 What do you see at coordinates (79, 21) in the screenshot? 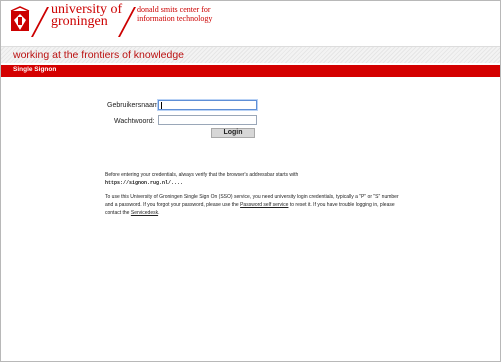
I see `university-line2: groningen` at bounding box center [79, 21].